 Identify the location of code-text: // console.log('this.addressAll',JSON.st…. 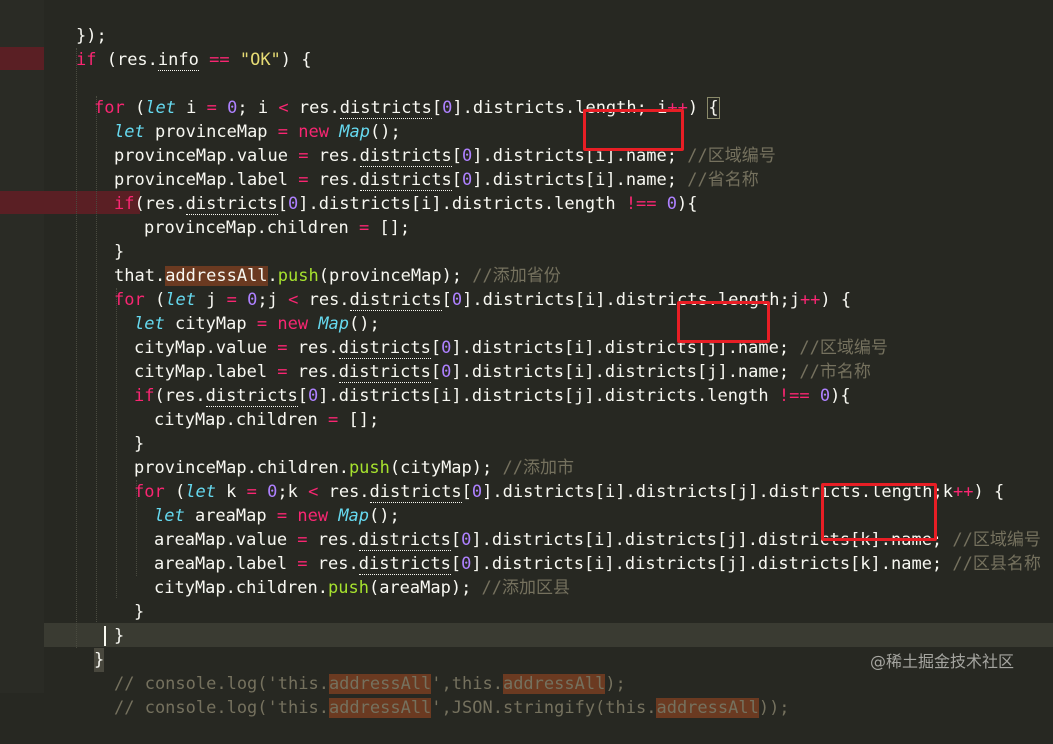
(452, 708).